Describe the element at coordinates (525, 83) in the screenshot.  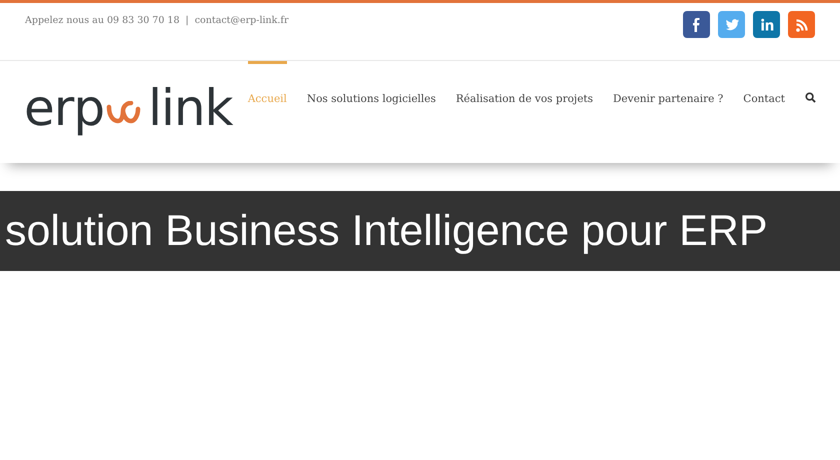
I see `nav-link: Réalisation de vos projets` at that location.